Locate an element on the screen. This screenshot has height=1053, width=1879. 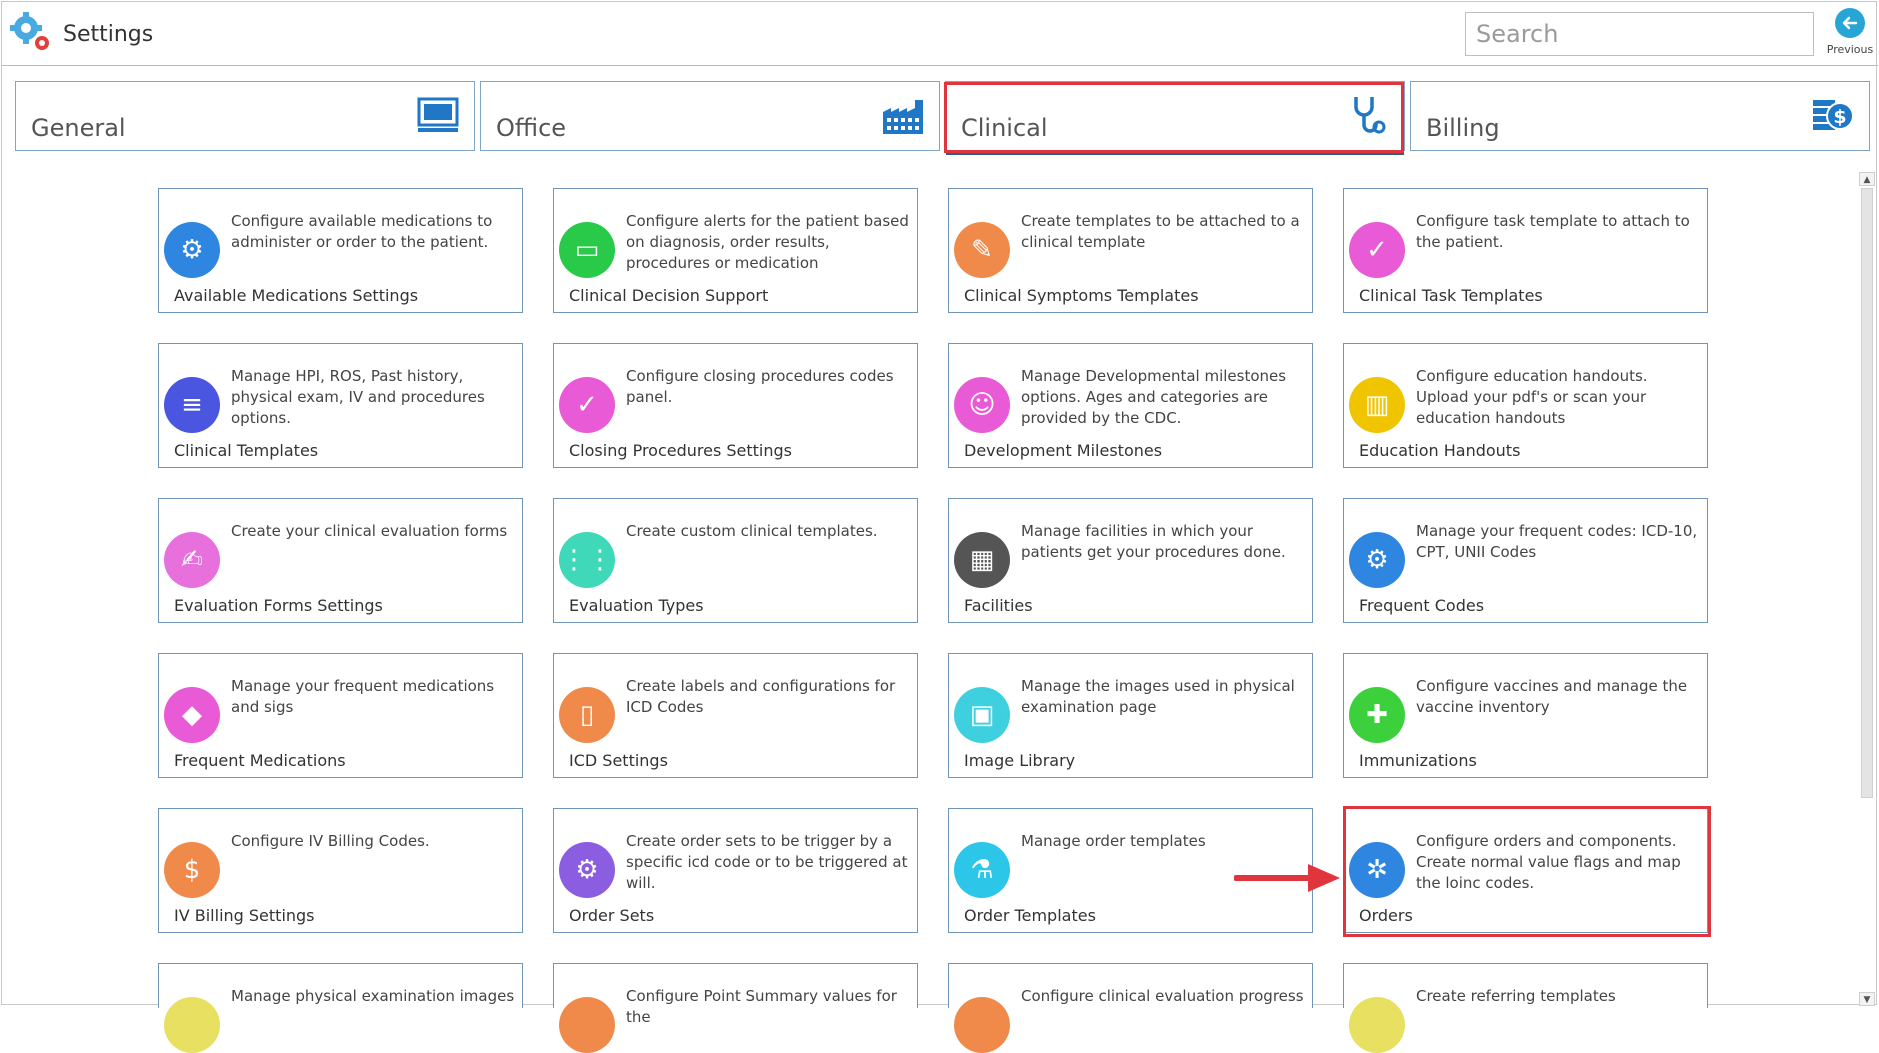
vertical-scrollbar: ▲ ▼ is located at coordinates (1867, 589).